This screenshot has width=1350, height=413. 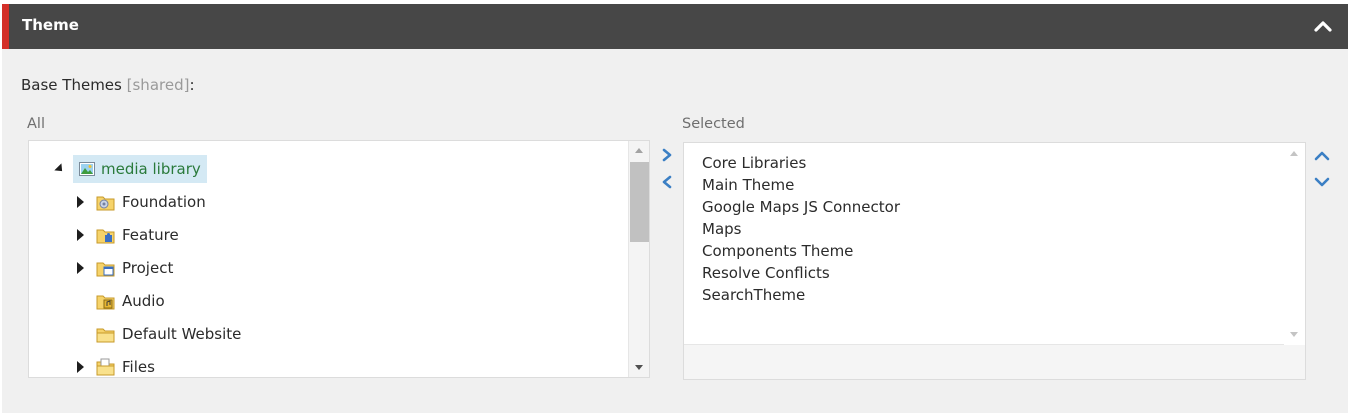 I want to click on tree-node-files: Files, so click(x=125, y=365).